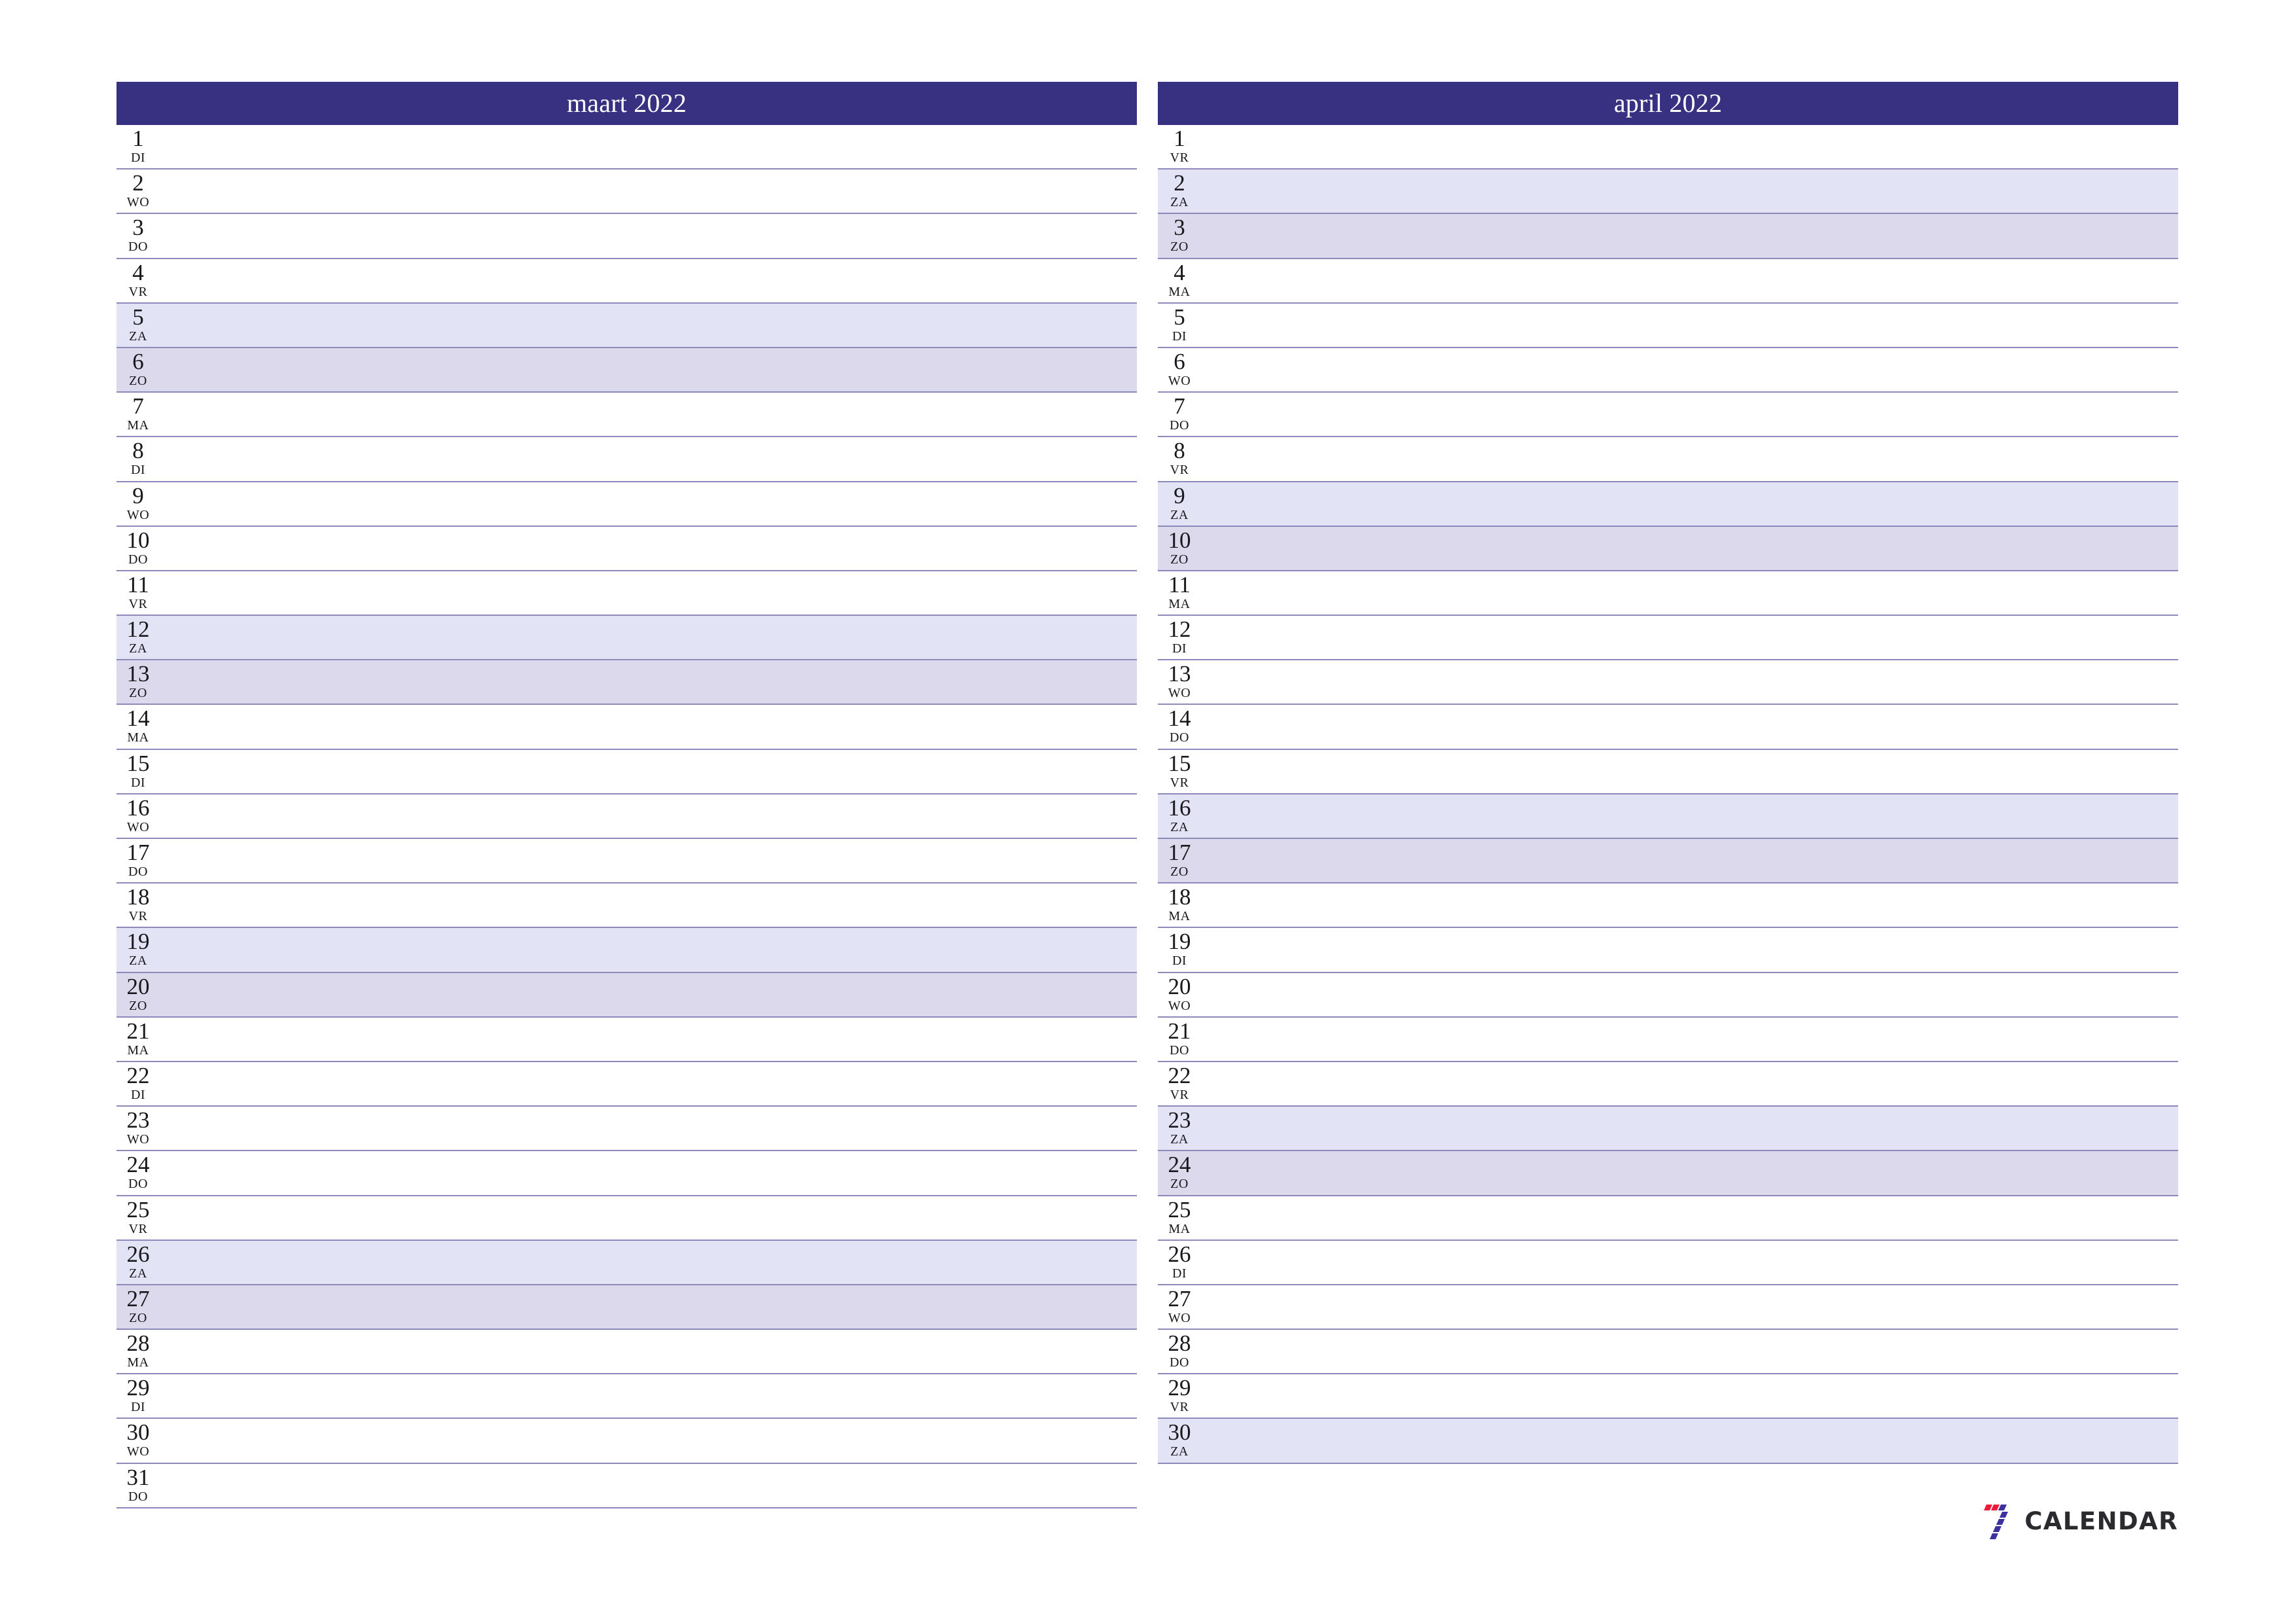 The width and height of the screenshot is (2296, 1623). What do you see at coordinates (627, 236) in the screenshot?
I see `day-row: 3 DO` at bounding box center [627, 236].